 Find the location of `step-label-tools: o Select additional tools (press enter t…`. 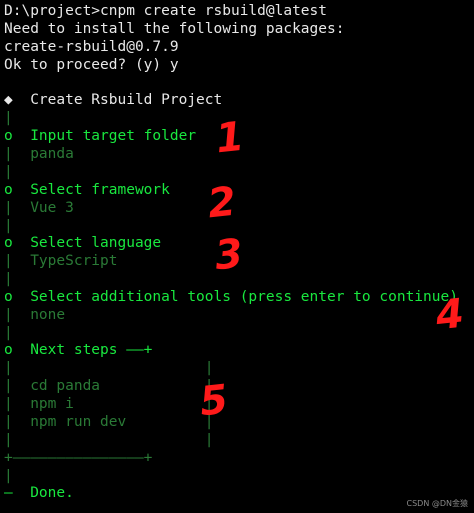

step-label-tools: o Select additional tools (press enter t… is located at coordinates (231, 297).